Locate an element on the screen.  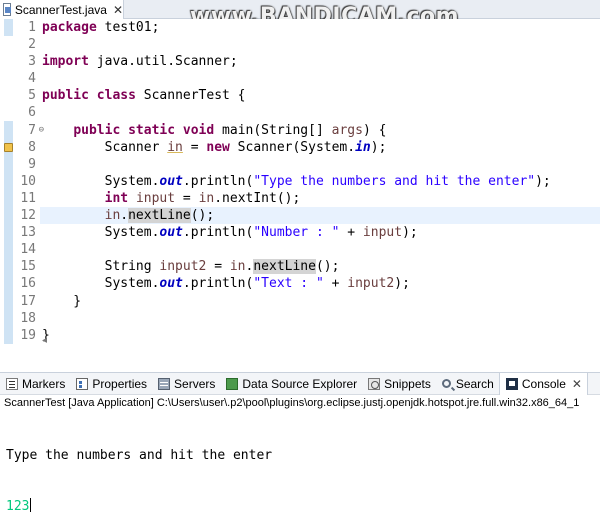
line-number: 14 is located at coordinates (28, 250).